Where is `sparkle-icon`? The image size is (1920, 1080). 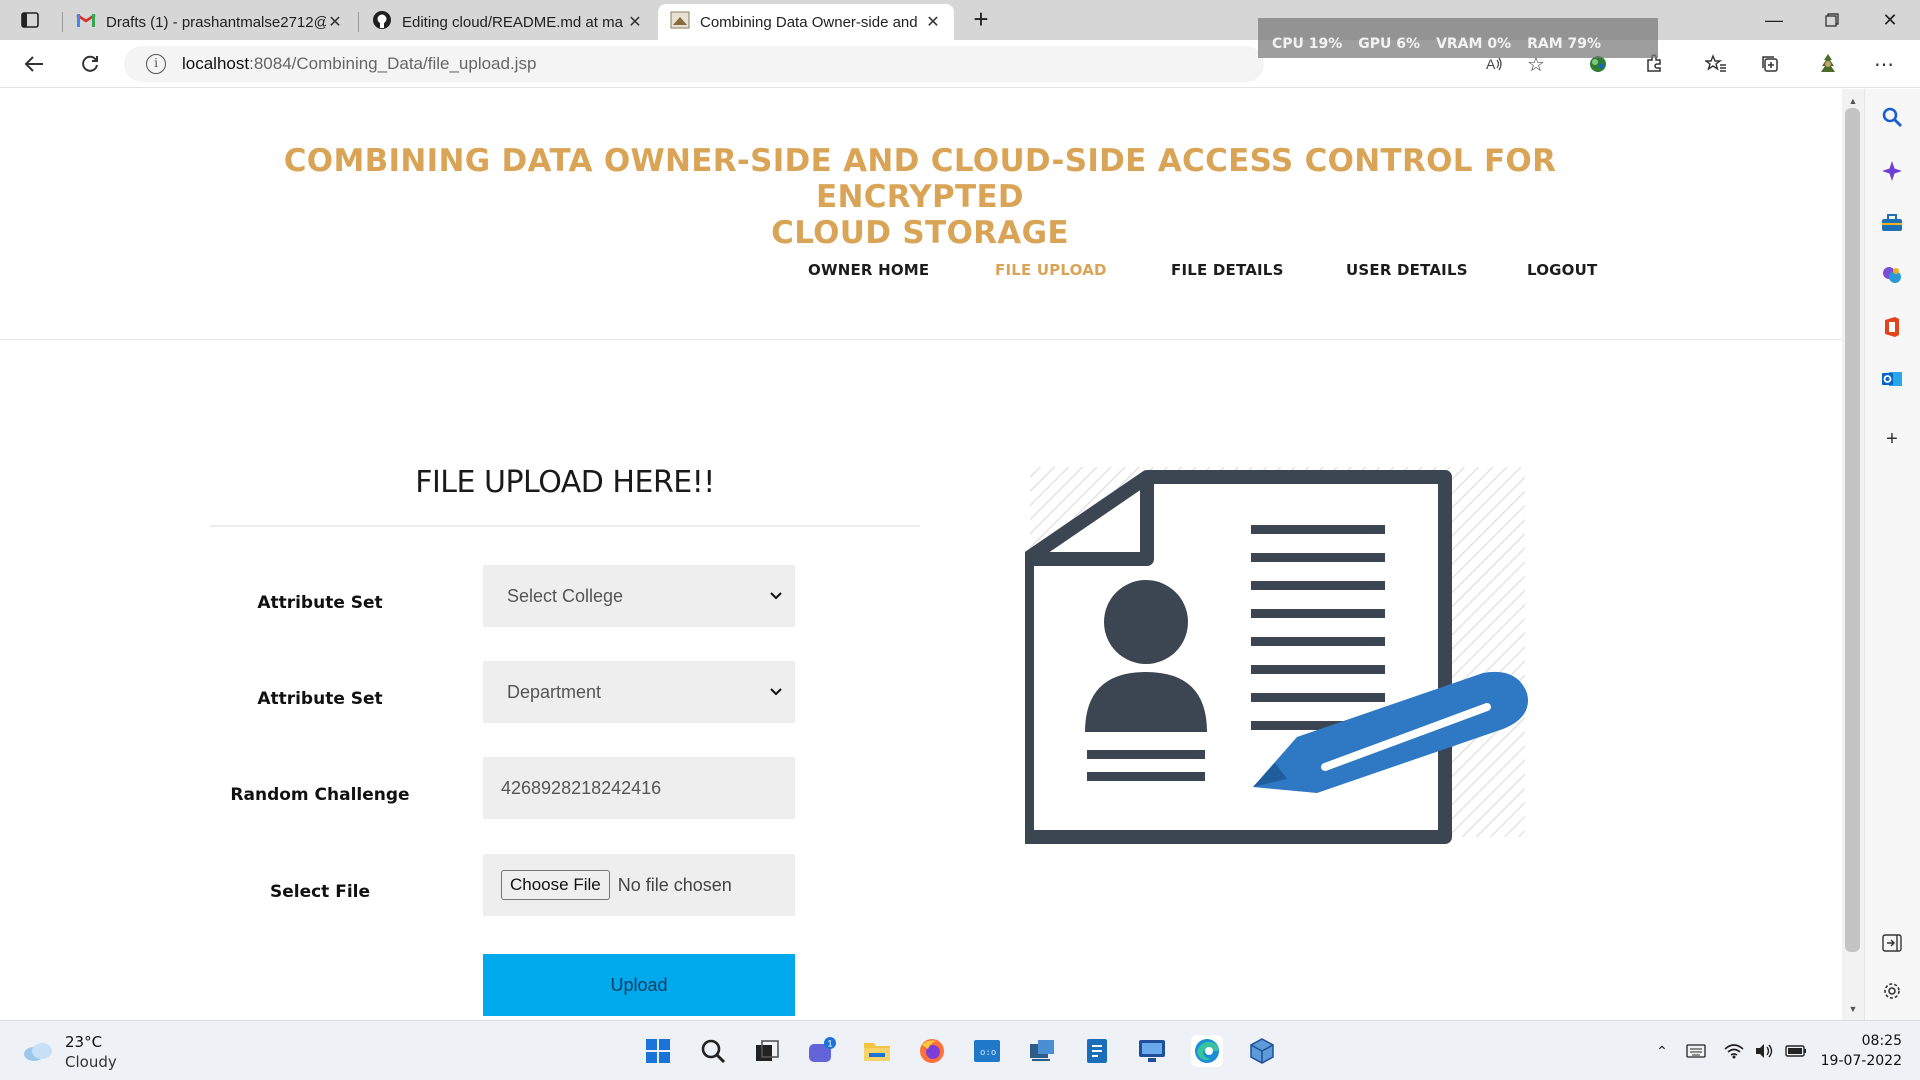
sparkle-icon is located at coordinates (1892, 171).